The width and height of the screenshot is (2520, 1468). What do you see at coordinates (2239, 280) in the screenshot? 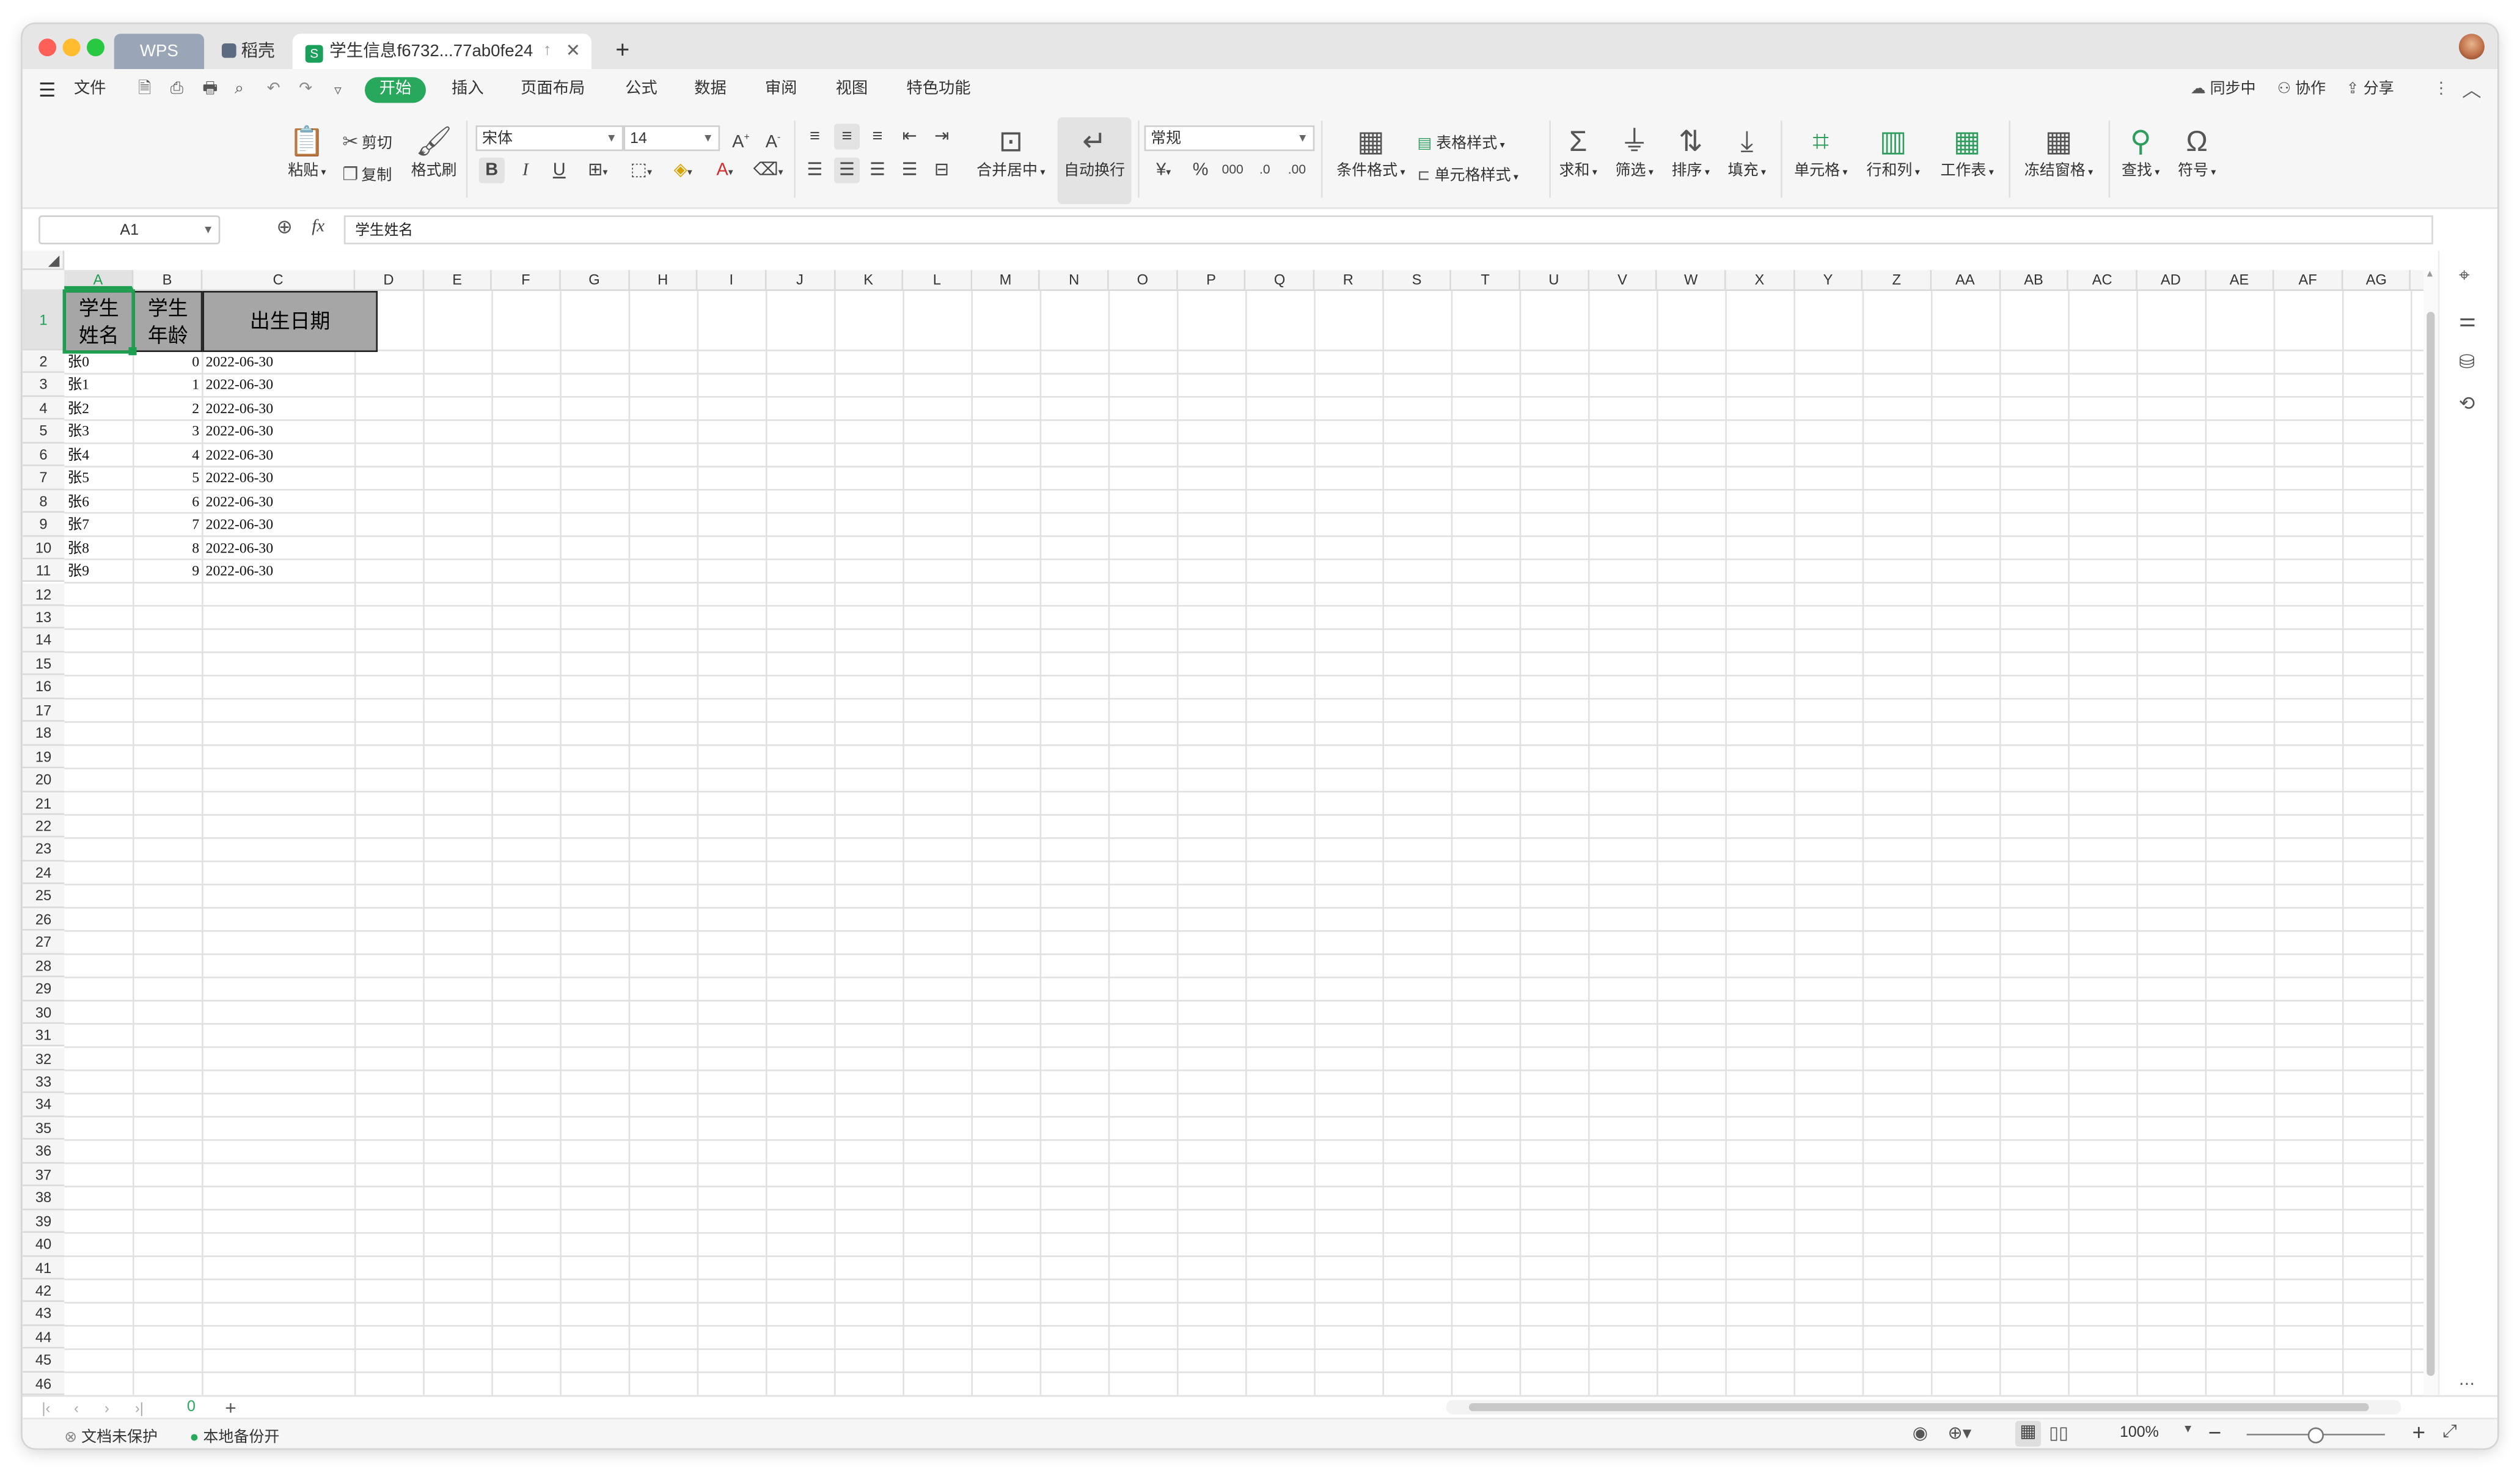
I see `column-header-ae: AE` at bounding box center [2239, 280].